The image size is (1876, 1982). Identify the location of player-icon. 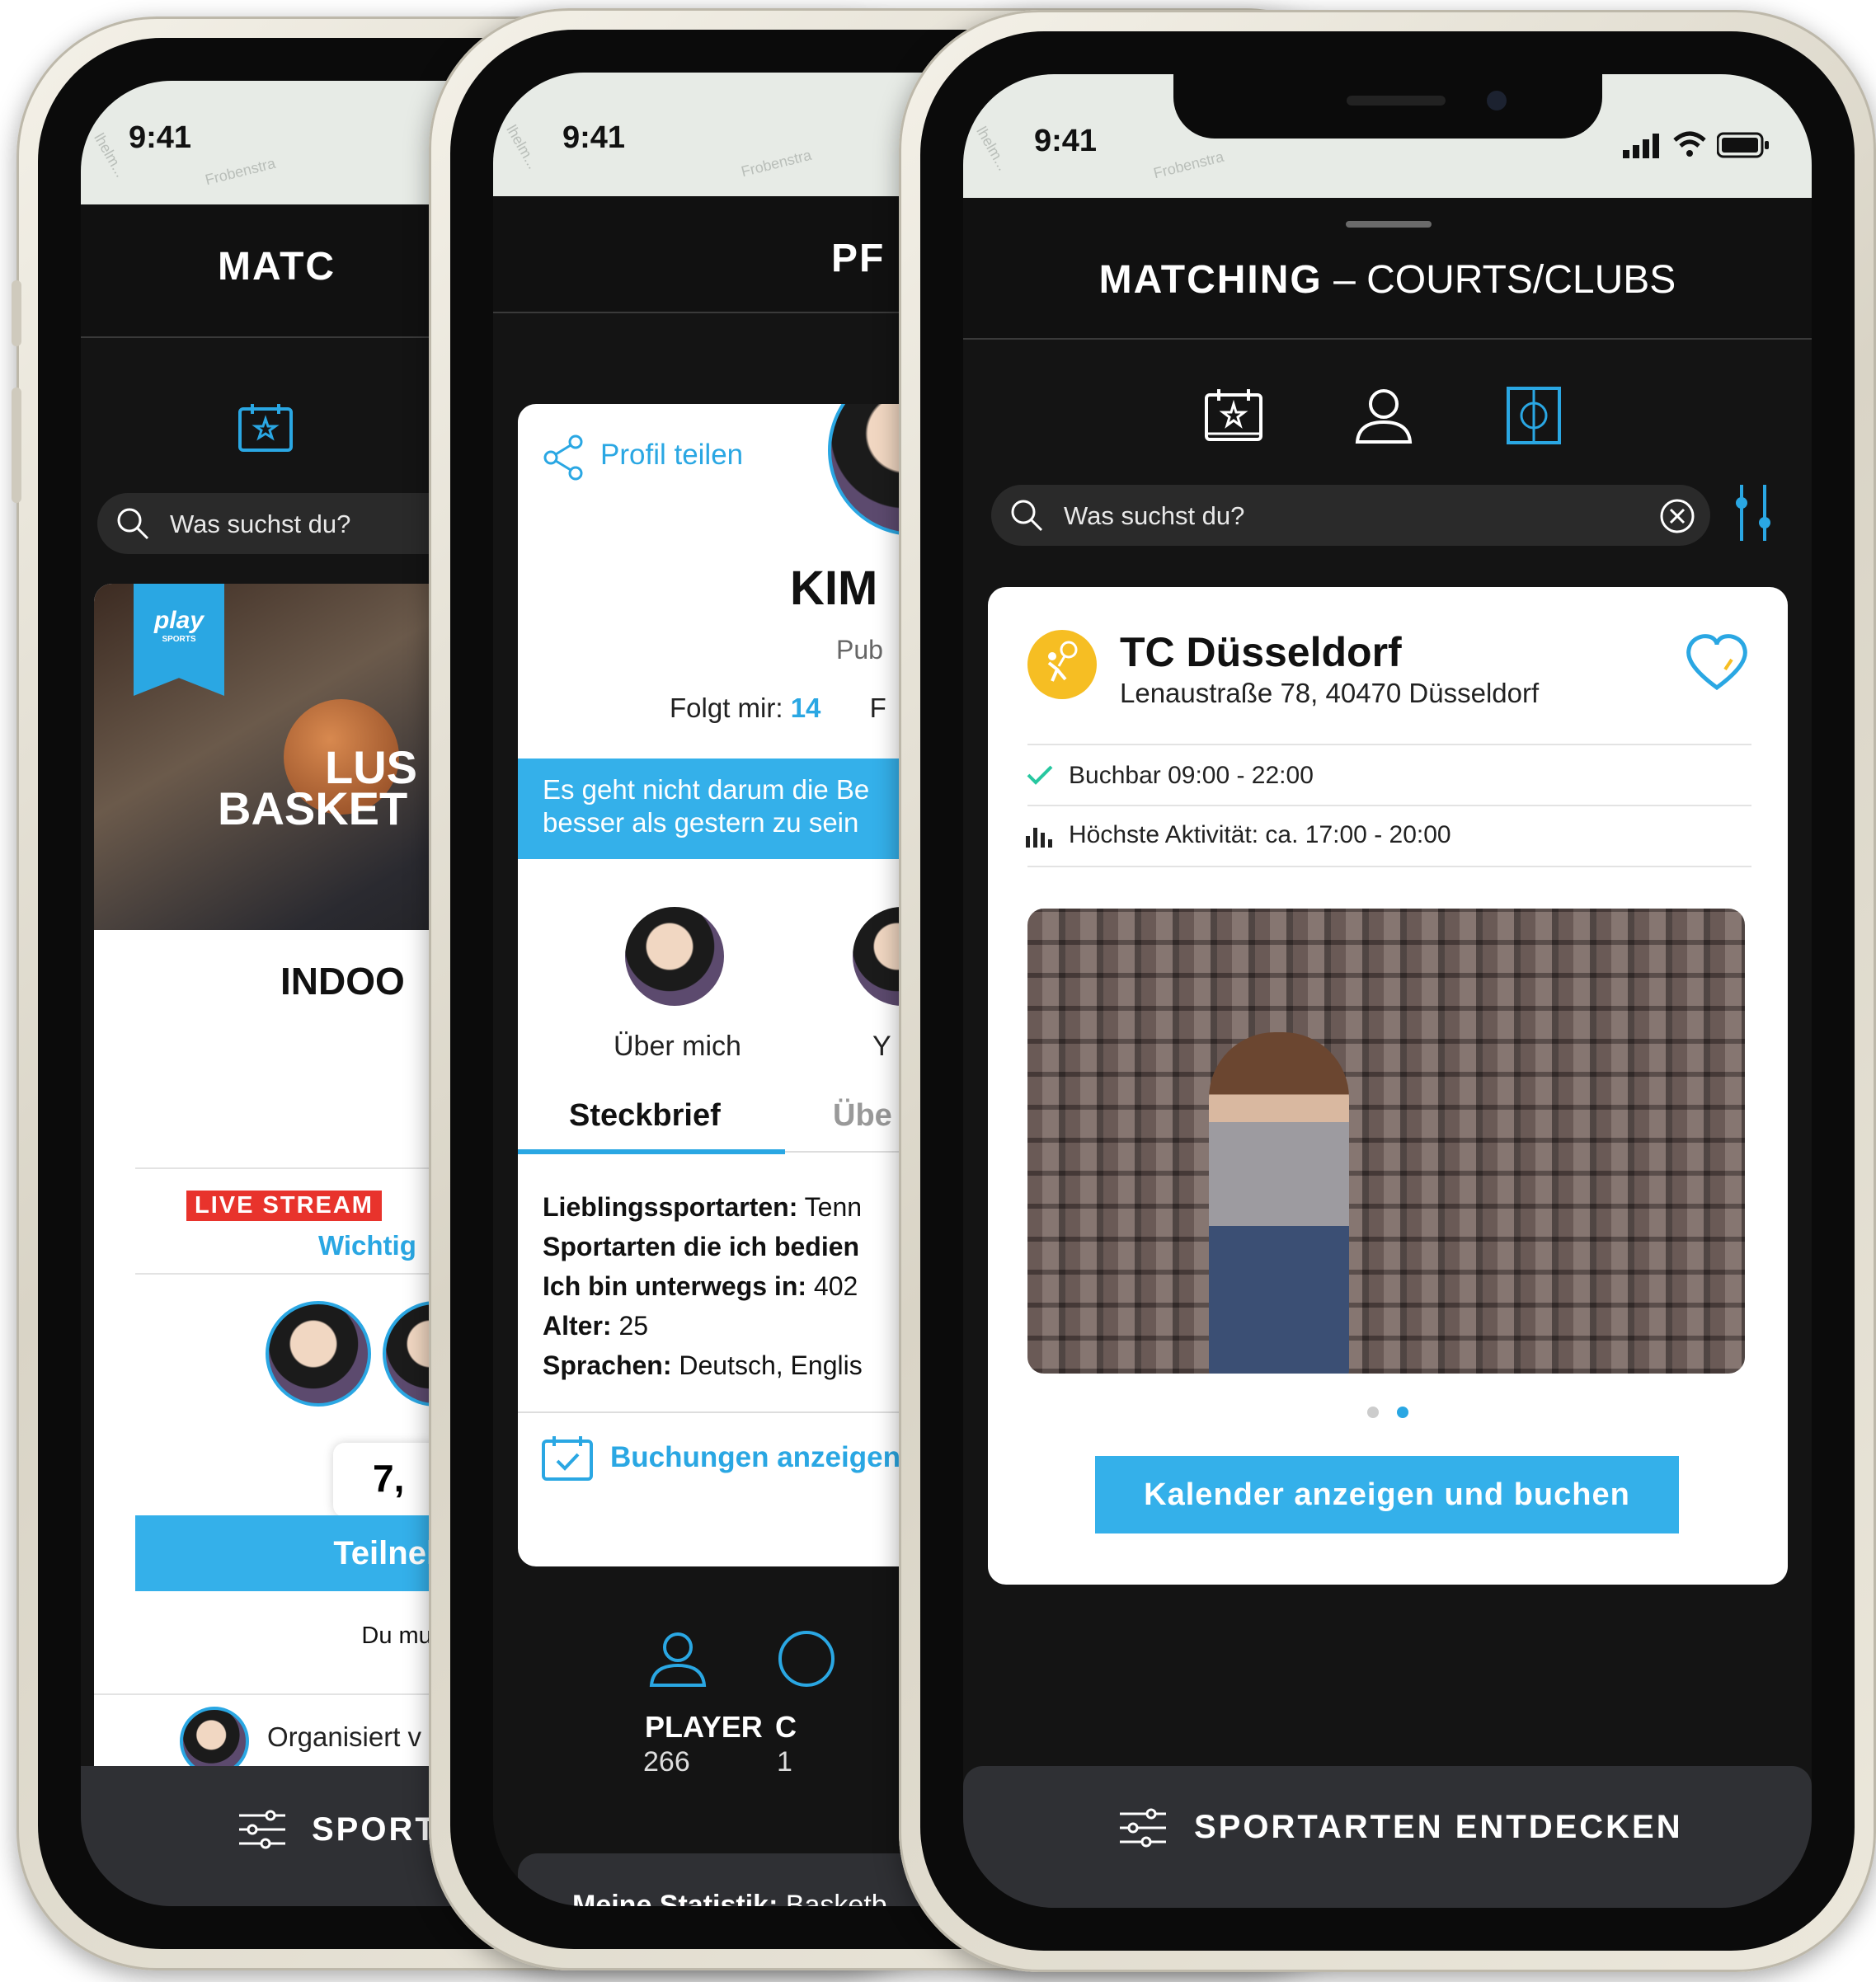
(678, 1660).